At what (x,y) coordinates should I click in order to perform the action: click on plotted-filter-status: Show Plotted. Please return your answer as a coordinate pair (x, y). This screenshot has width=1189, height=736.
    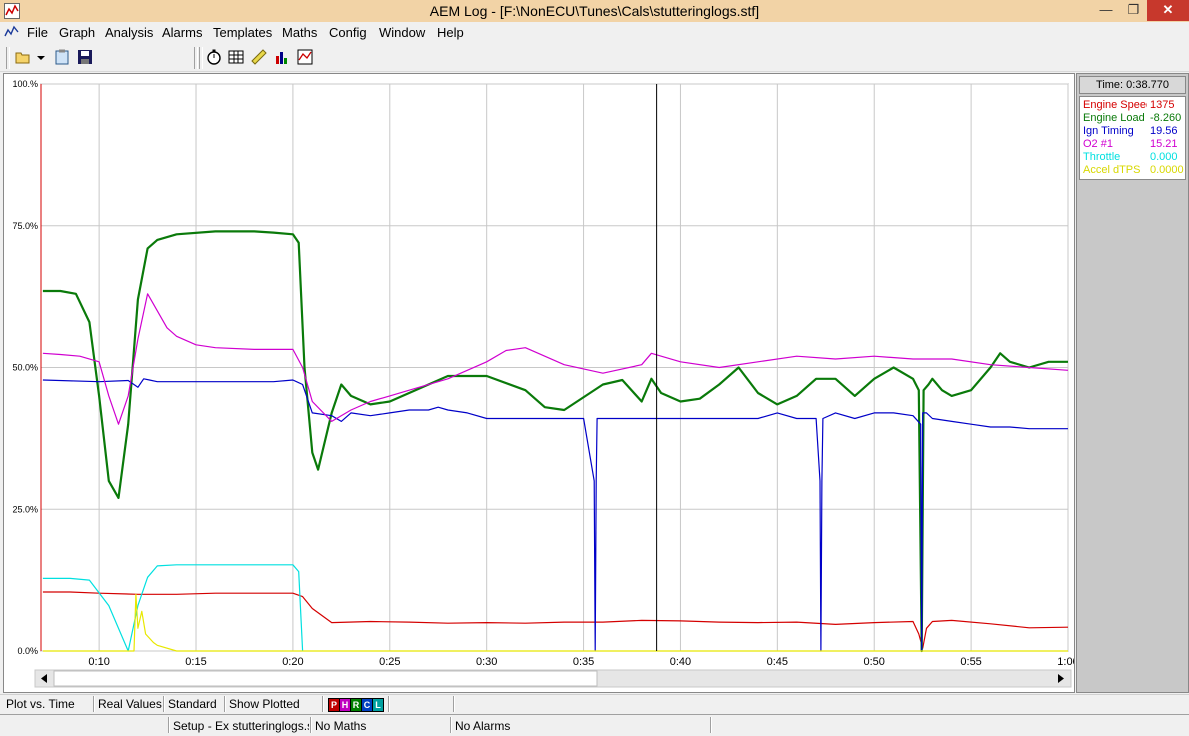
    Looking at the image, I should click on (264, 704).